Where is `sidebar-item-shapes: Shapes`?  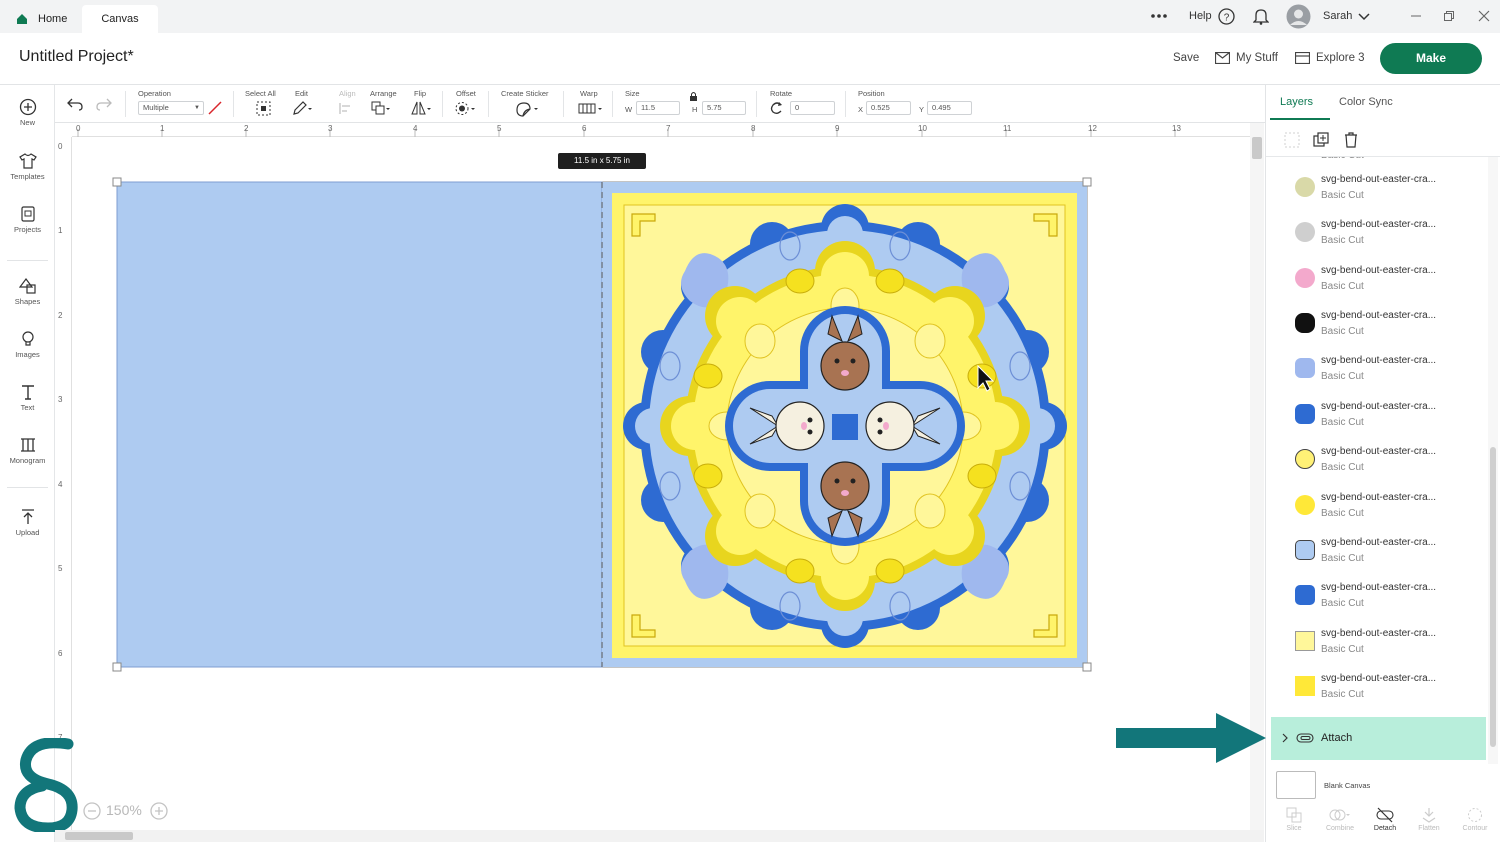 sidebar-item-shapes: Shapes is located at coordinates (27, 291).